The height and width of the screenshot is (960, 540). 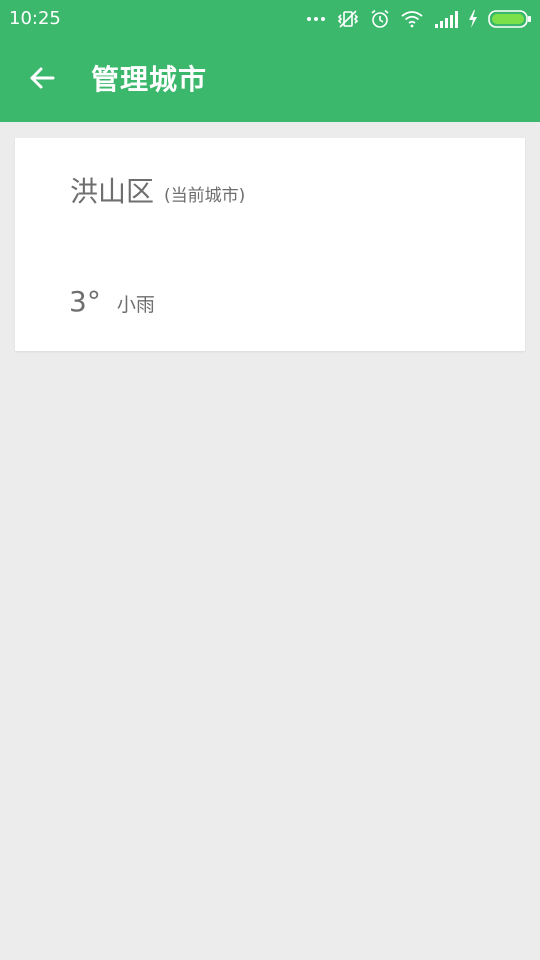 I want to click on status-time: 10:25, so click(x=35, y=18).